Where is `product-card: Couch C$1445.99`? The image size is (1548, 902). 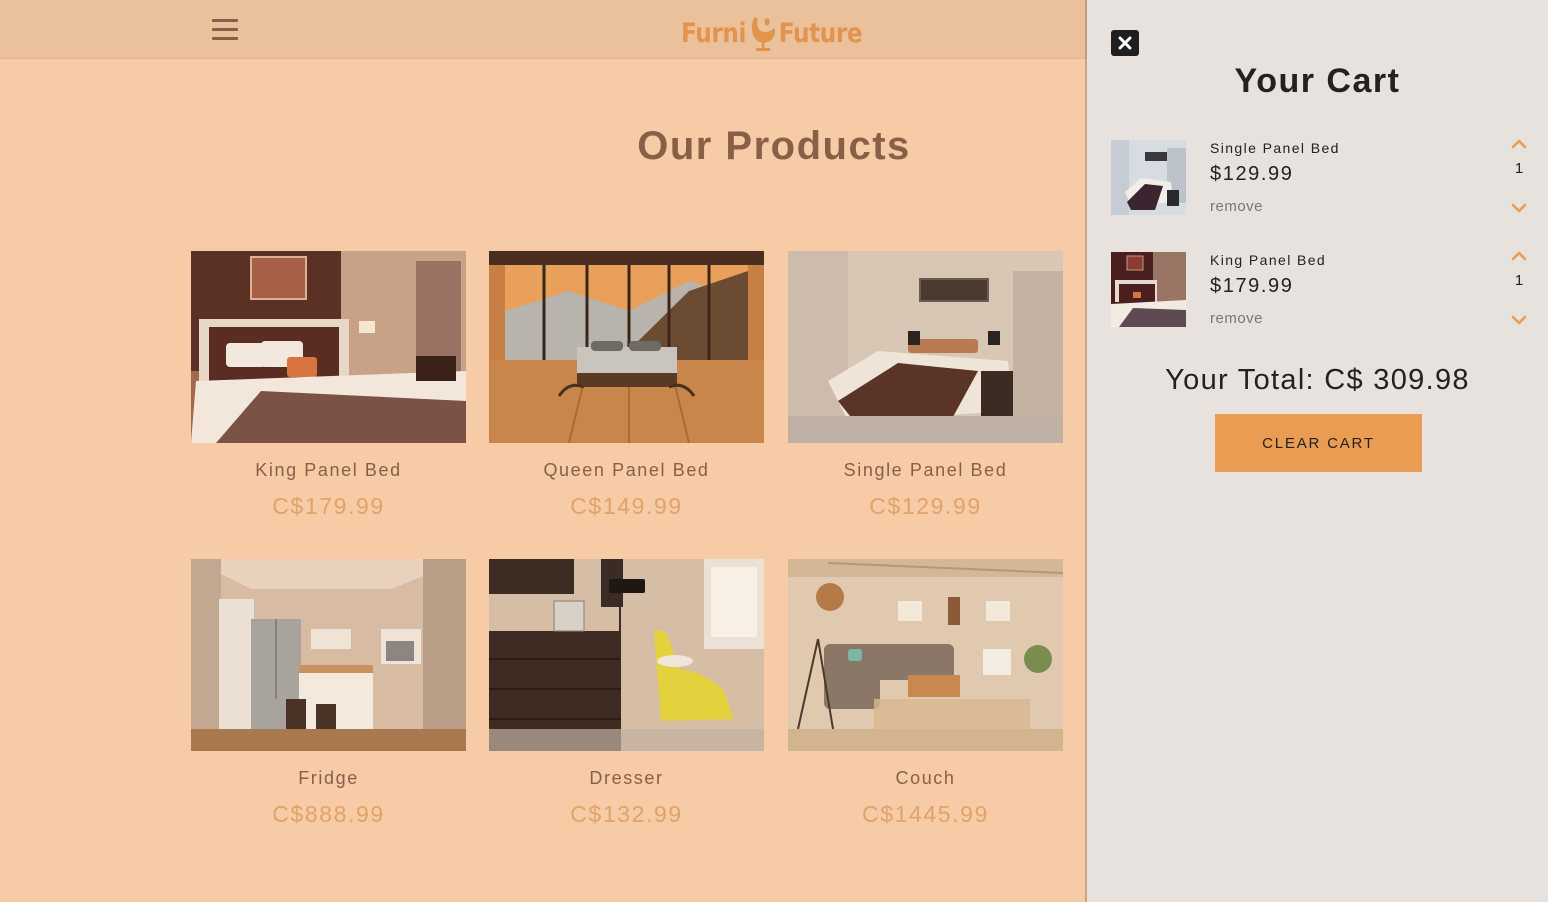
product-card: Couch C$1445.99 is located at coordinates (925, 693).